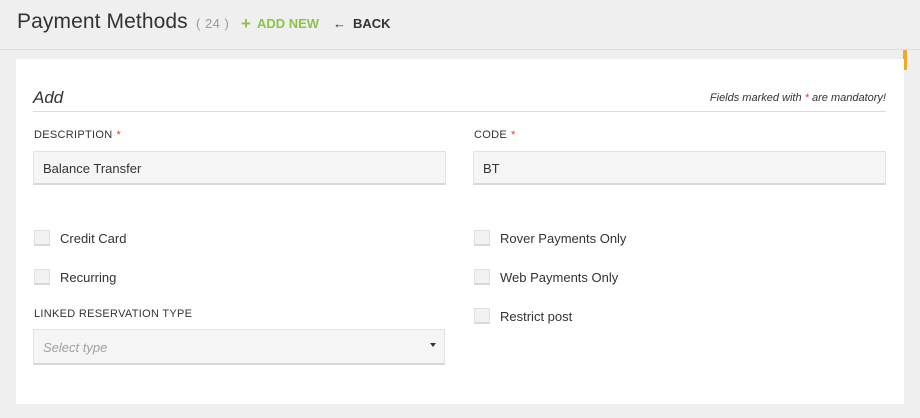 The image size is (920, 418). I want to click on add-new-button: + ADD NEW, so click(280, 23).